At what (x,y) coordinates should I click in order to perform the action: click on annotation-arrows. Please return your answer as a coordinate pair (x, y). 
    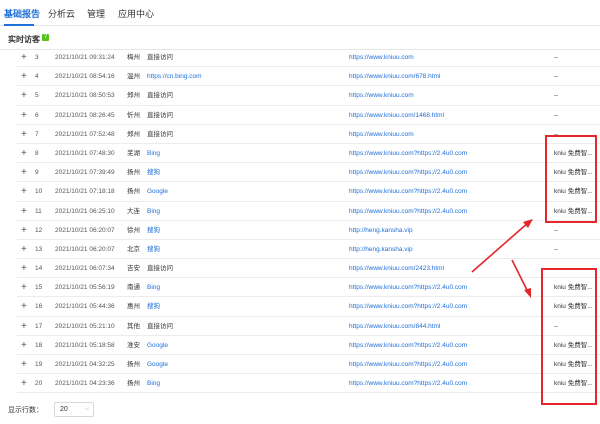
    Looking at the image, I should click on (502, 258).